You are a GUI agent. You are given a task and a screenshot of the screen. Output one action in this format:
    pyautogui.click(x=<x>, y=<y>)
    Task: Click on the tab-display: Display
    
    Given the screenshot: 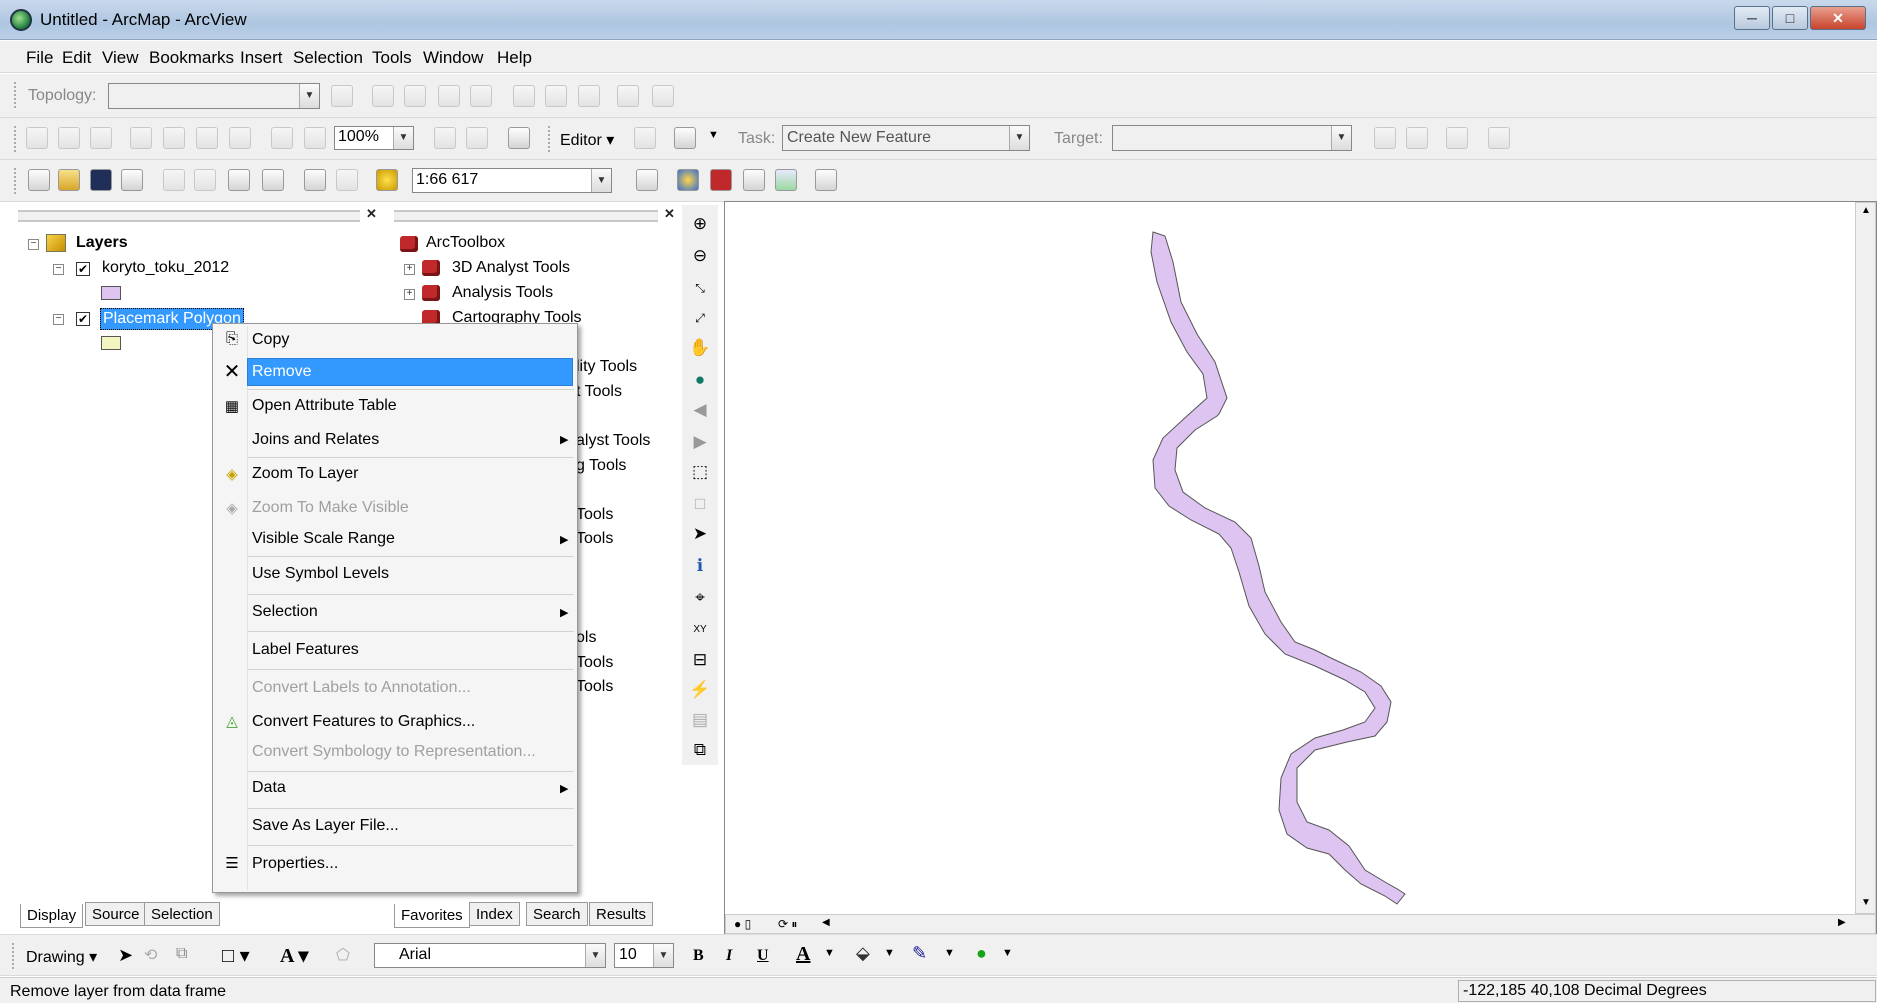 What is the action you would take?
    pyautogui.click(x=52, y=916)
    